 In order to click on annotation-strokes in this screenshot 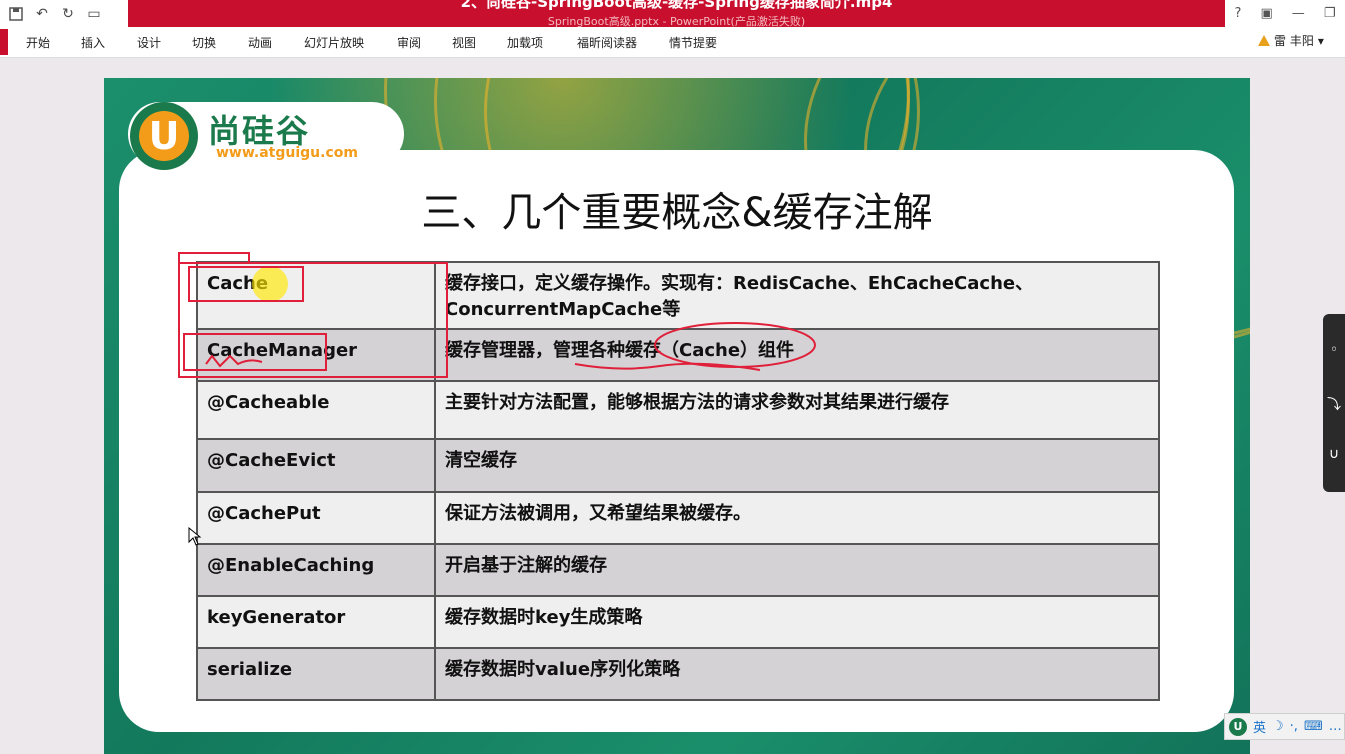, I will do `click(510, 346)`.